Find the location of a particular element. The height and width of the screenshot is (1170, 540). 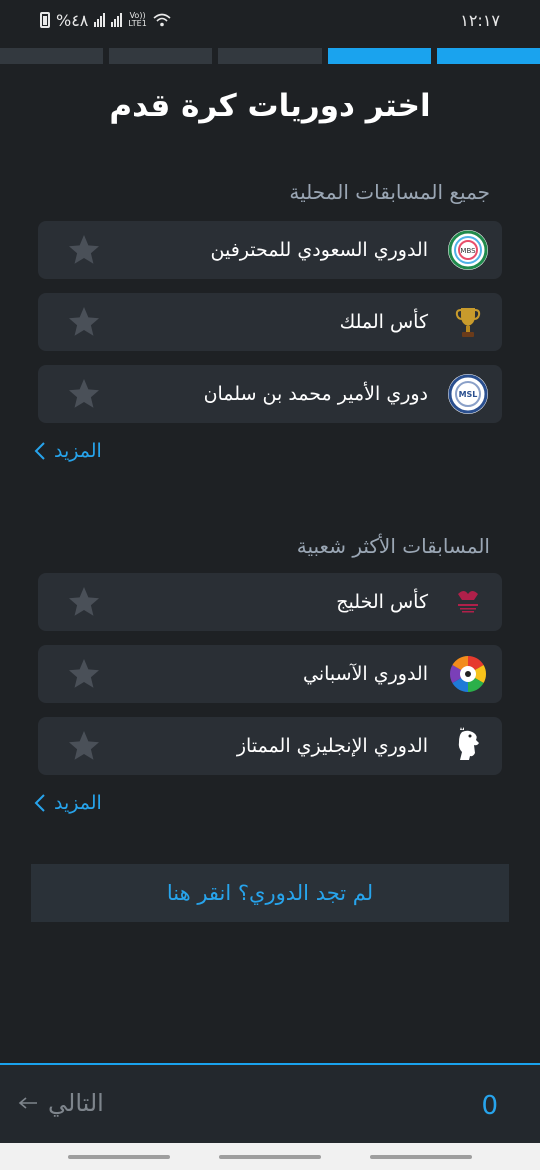

card-main: الدوري الإنجليزي الممتاز is located at coordinates (362, 746).